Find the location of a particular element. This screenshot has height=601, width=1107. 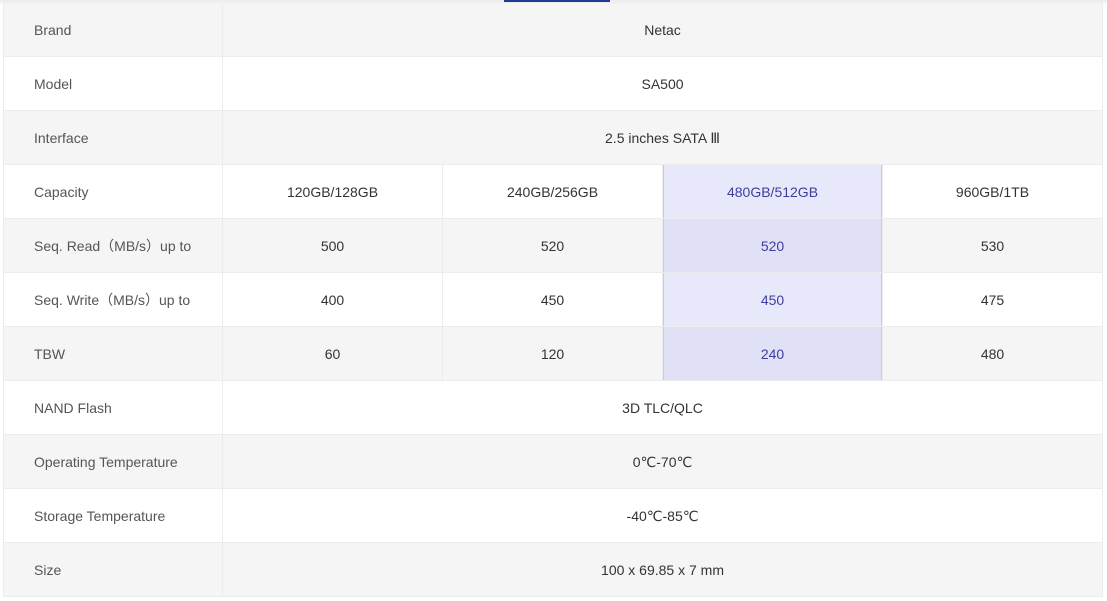

capacity-option-2: 240GB/256GB is located at coordinates (552, 191).